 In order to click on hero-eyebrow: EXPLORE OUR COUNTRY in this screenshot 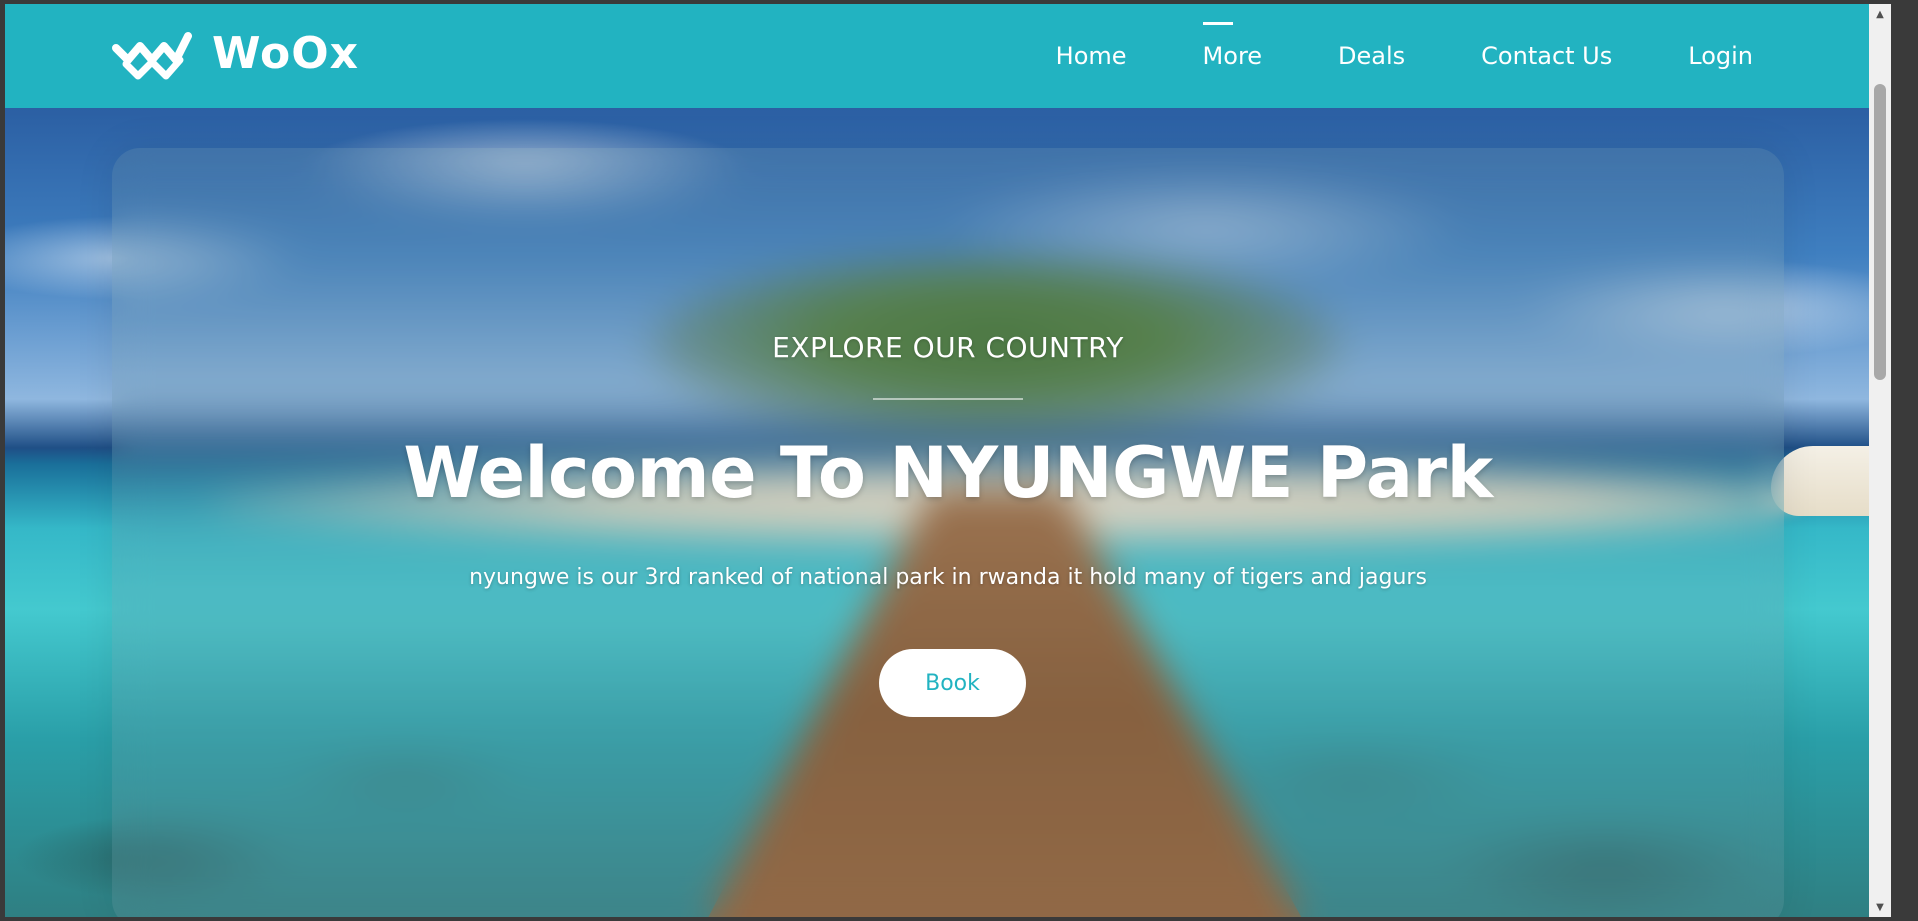, I will do `click(948, 347)`.